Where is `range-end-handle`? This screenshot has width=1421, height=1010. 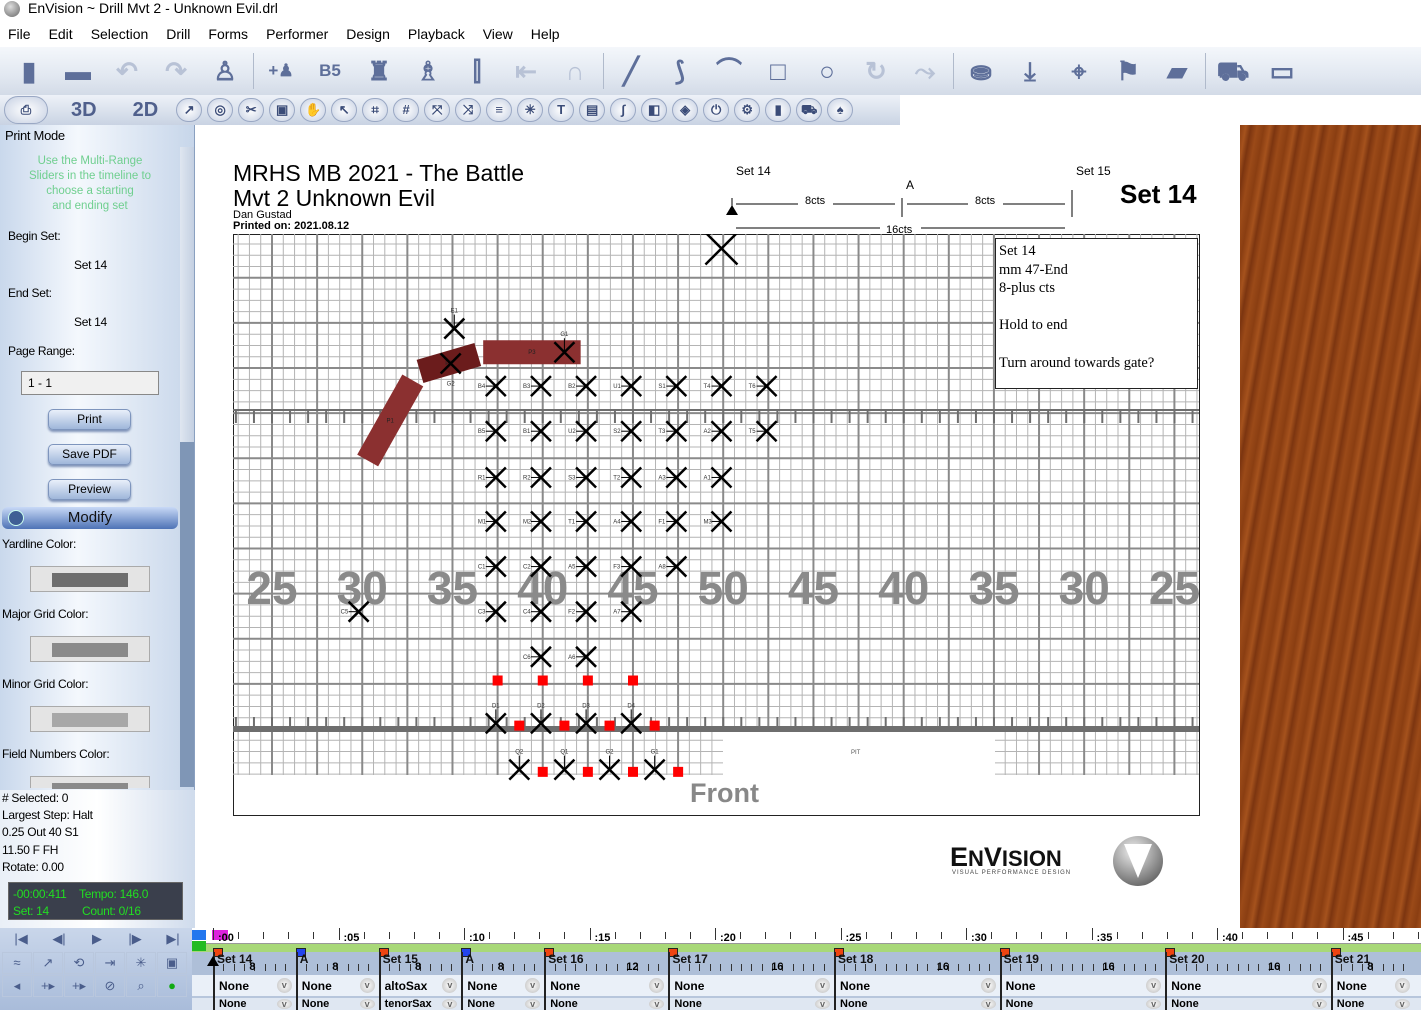 range-end-handle is located at coordinates (199, 946).